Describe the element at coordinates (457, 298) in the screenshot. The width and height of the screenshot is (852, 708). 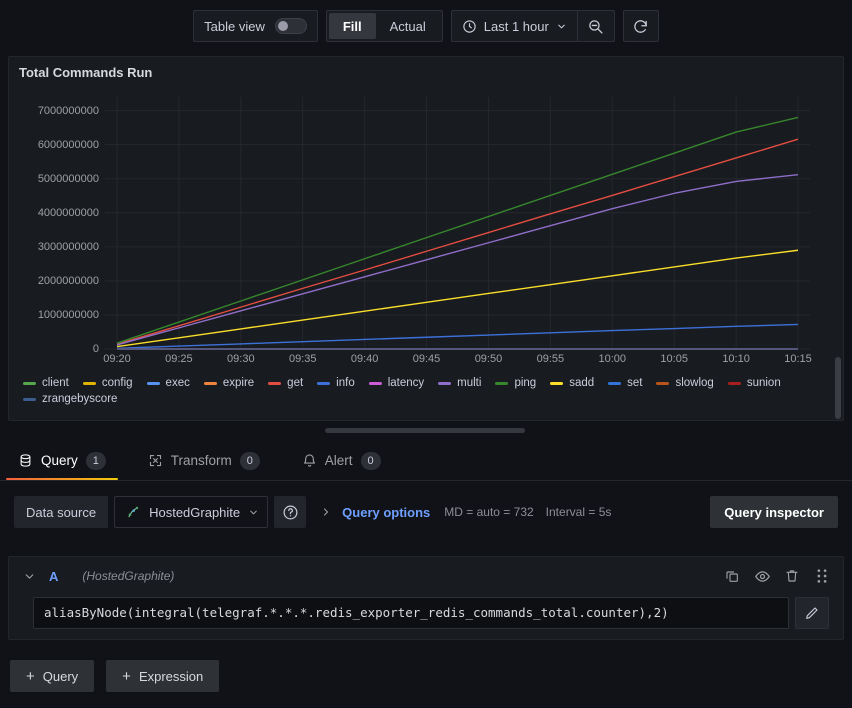
I see `series-line` at that location.